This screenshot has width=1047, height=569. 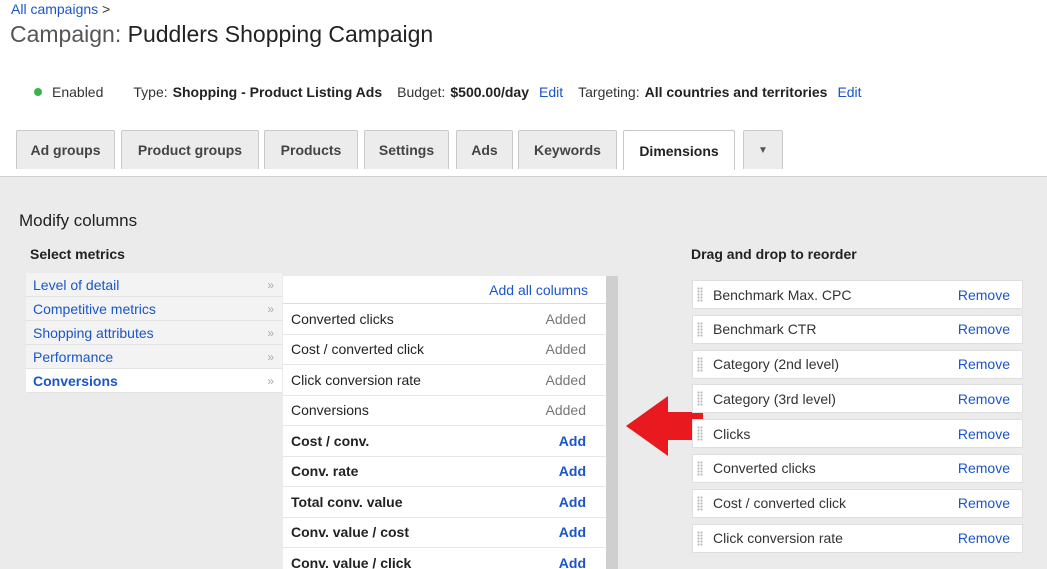 I want to click on metric-row: Converted clicks Added, so click(x=444, y=319).